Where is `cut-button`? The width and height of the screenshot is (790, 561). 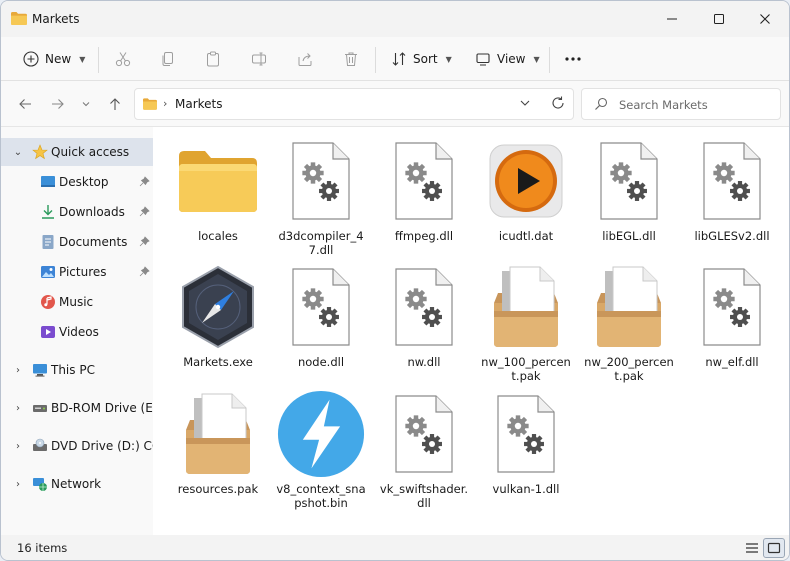 cut-button is located at coordinates (123, 59).